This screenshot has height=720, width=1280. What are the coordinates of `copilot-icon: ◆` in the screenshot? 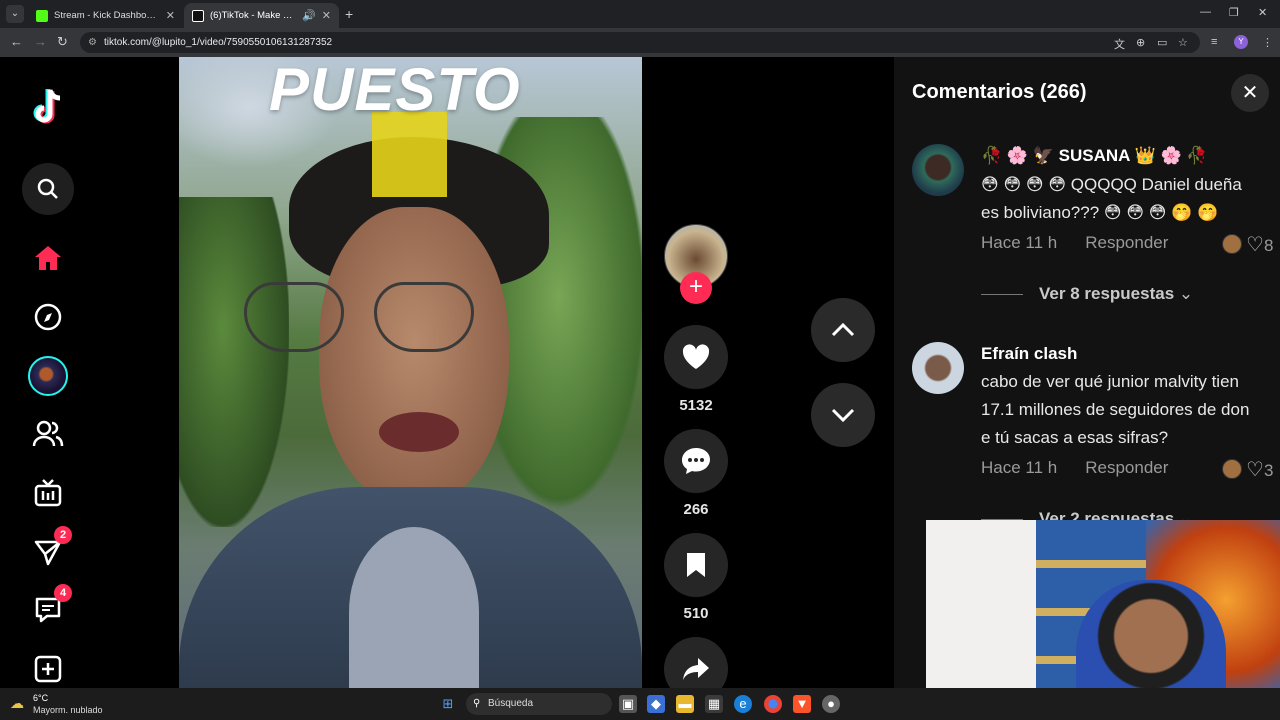 It's located at (656, 704).